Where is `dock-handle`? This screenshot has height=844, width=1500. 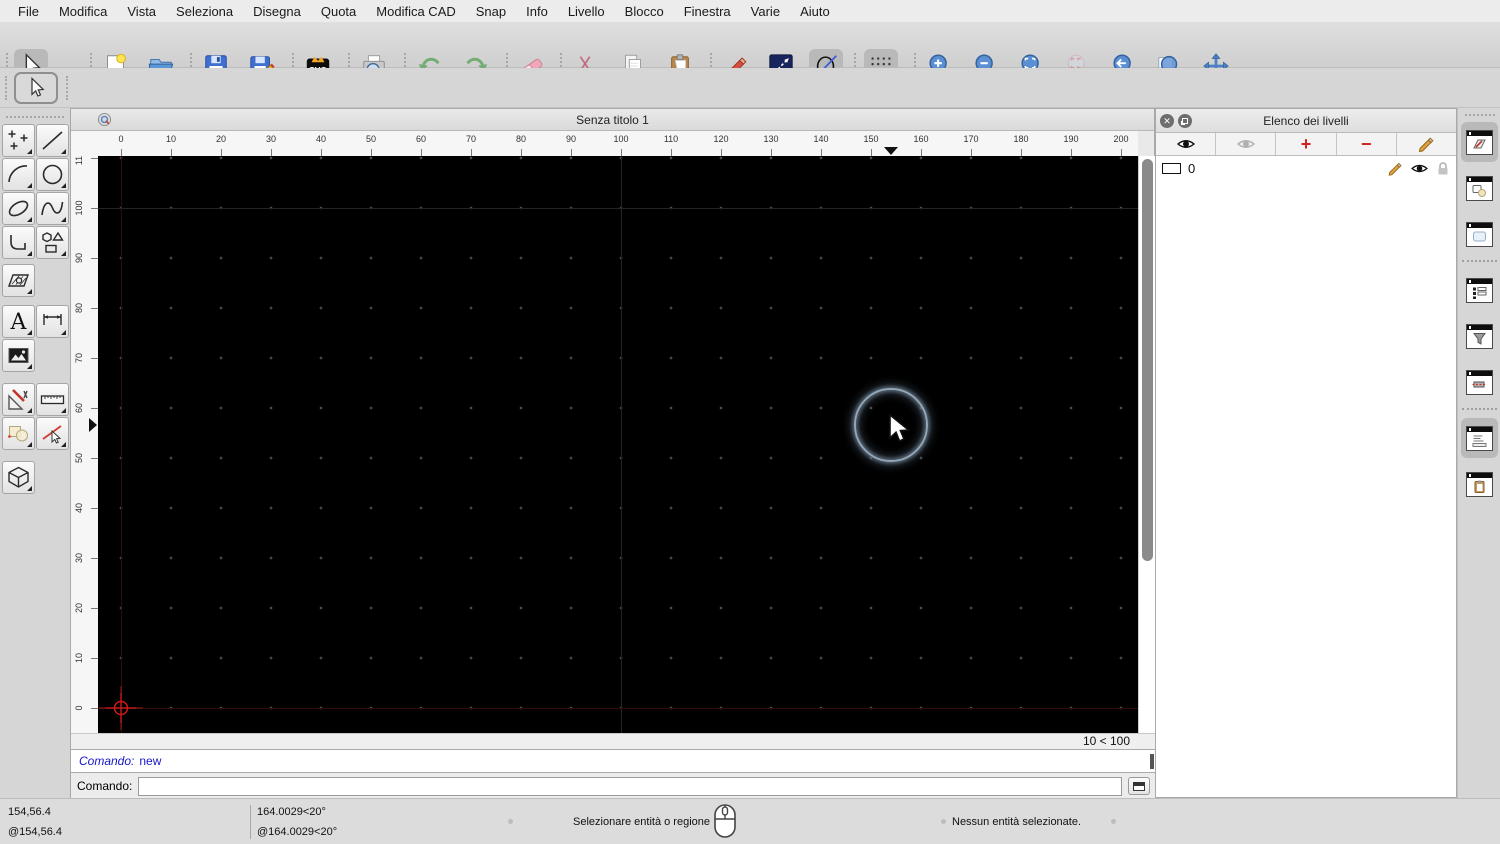 dock-handle is located at coordinates (1480, 115).